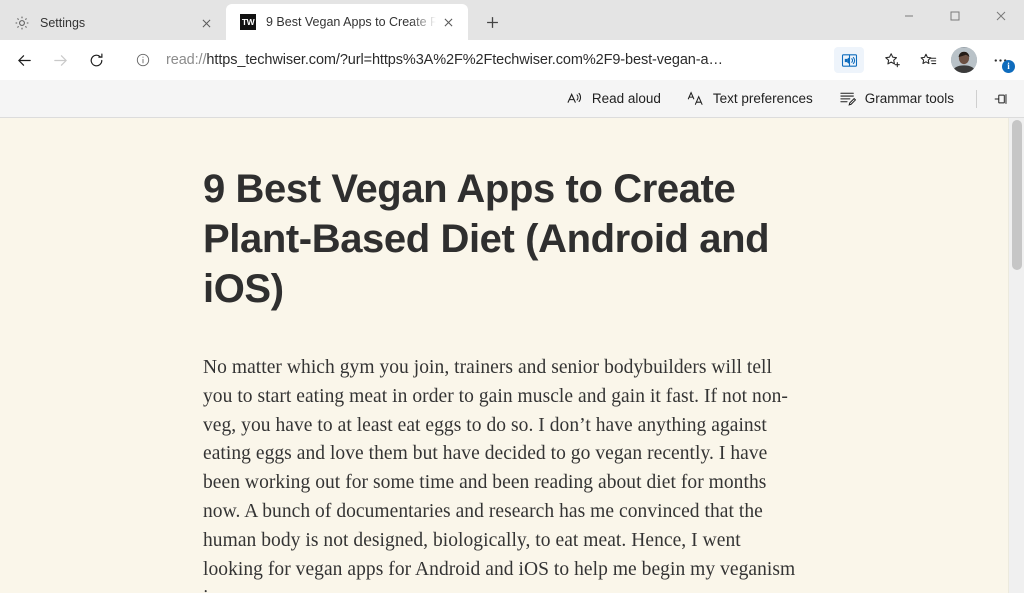 Image resolution: width=1024 pixels, height=593 pixels. What do you see at coordinates (186, 60) in the screenshot?
I see `url-scheme: read://` at bounding box center [186, 60].